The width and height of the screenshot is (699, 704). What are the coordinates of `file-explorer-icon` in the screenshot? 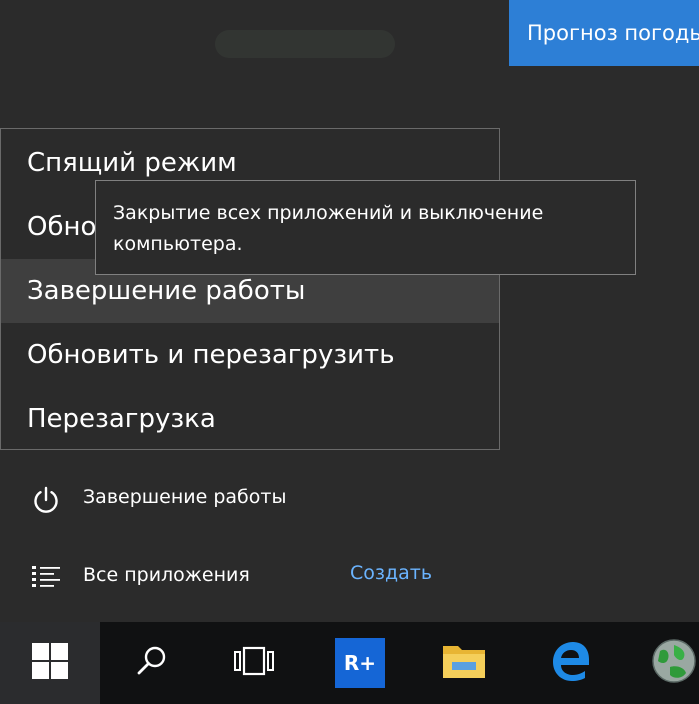 It's located at (464, 663).